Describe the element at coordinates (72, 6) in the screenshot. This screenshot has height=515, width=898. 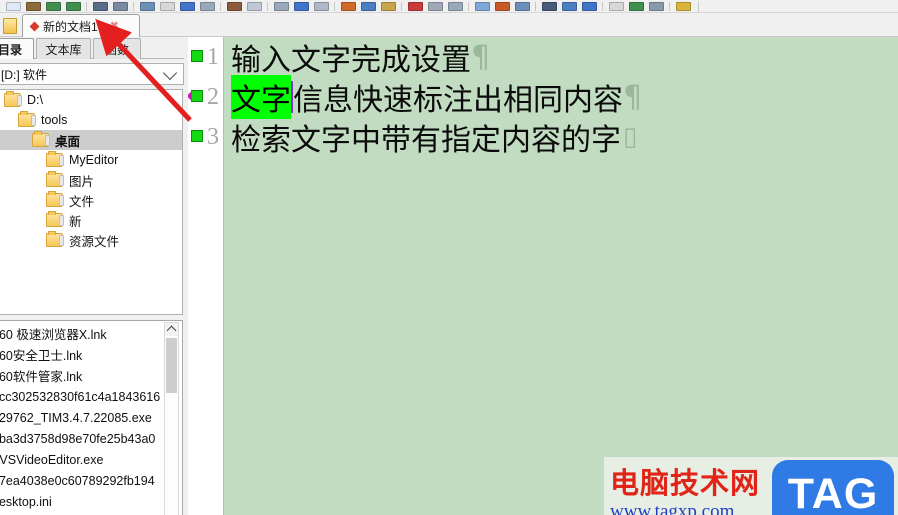
I see `save-all-button` at that location.